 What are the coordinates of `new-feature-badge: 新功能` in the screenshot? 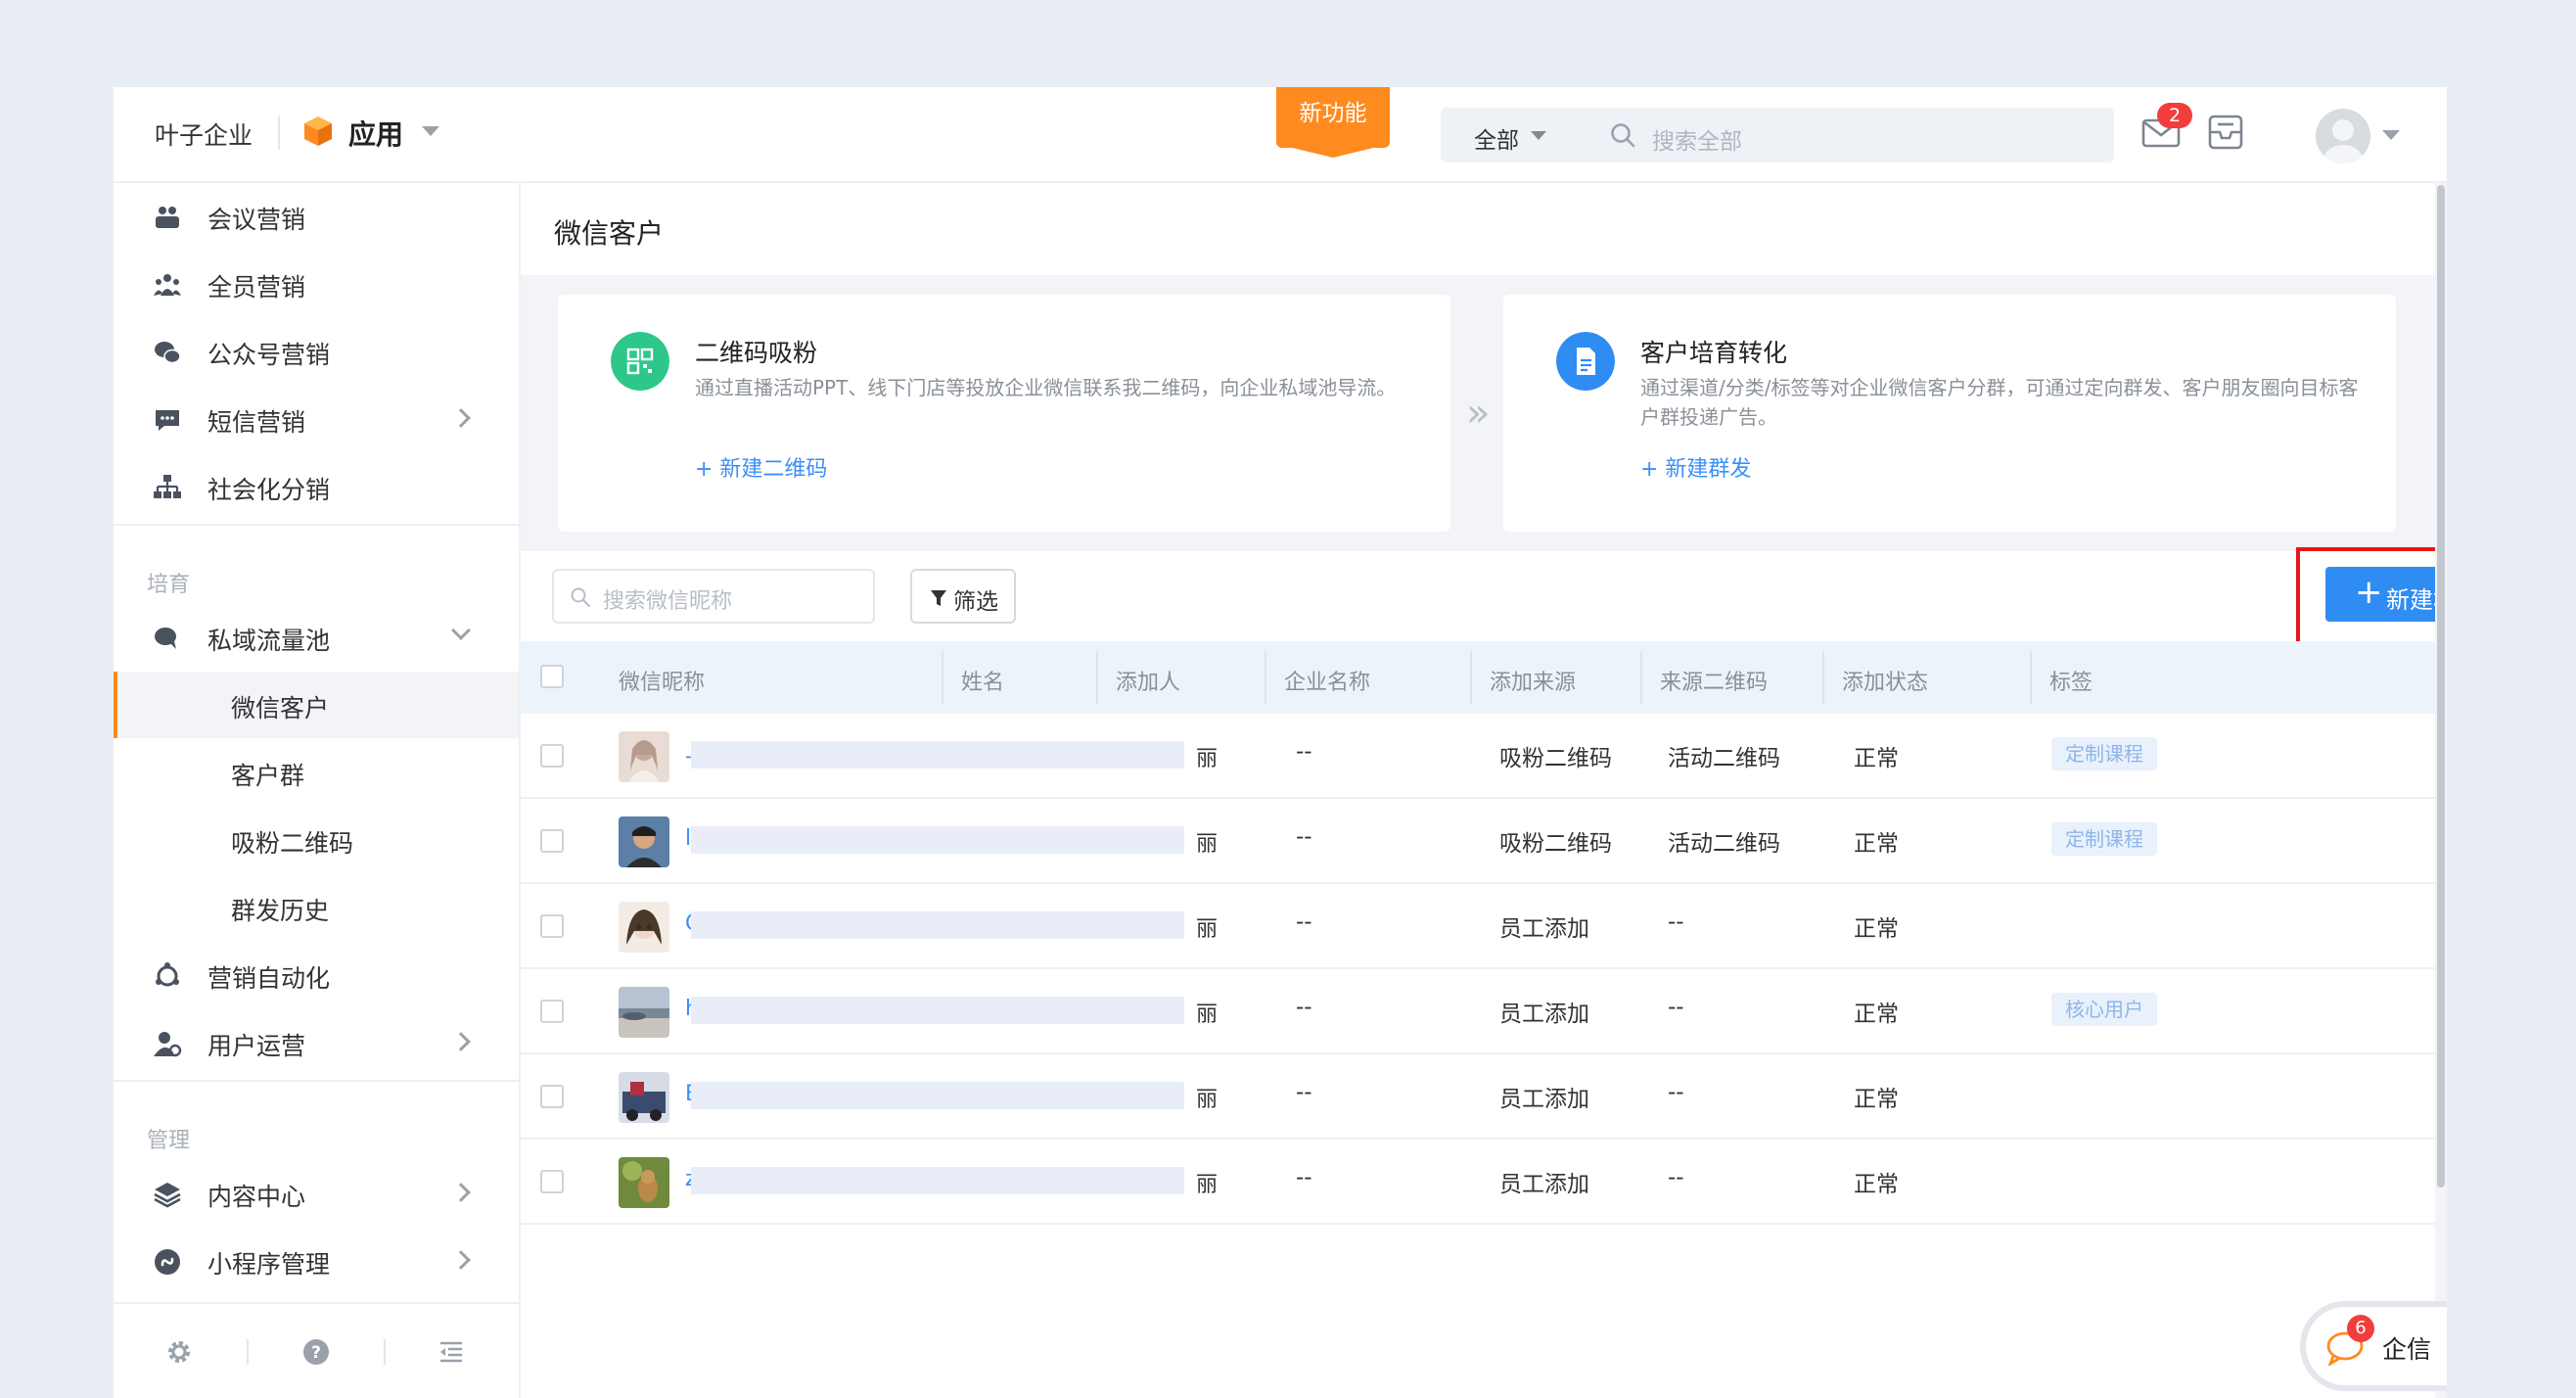 It's located at (1333, 117).